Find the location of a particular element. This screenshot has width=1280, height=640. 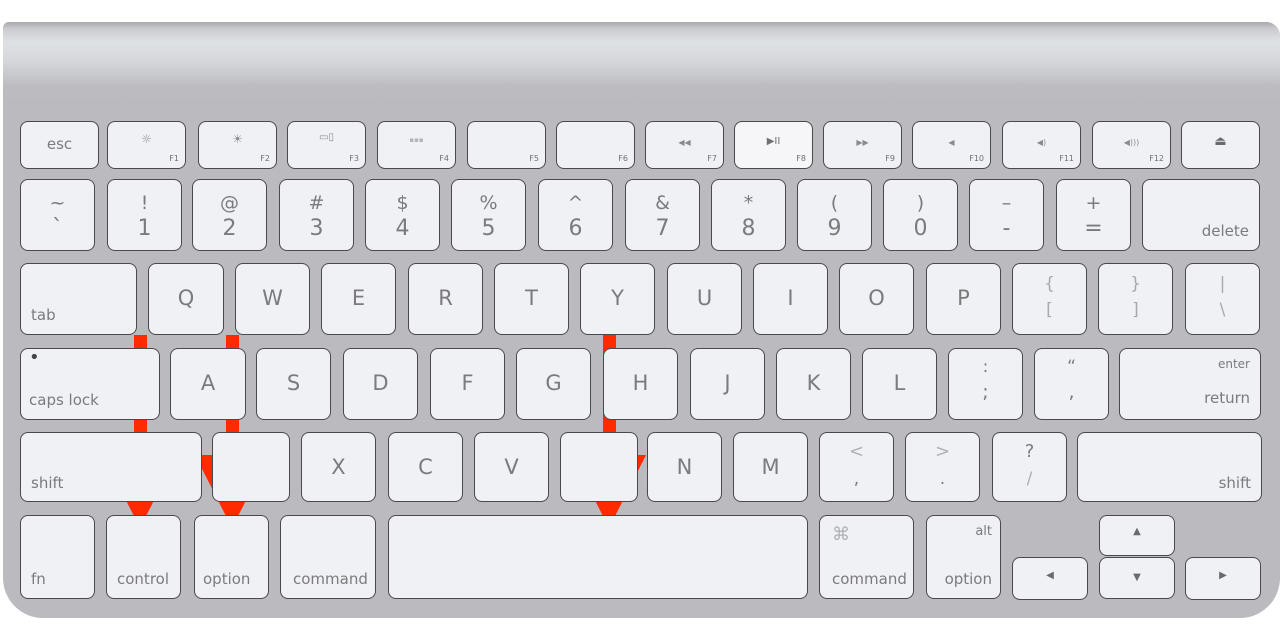

key-label: command is located at coordinates (330, 579).